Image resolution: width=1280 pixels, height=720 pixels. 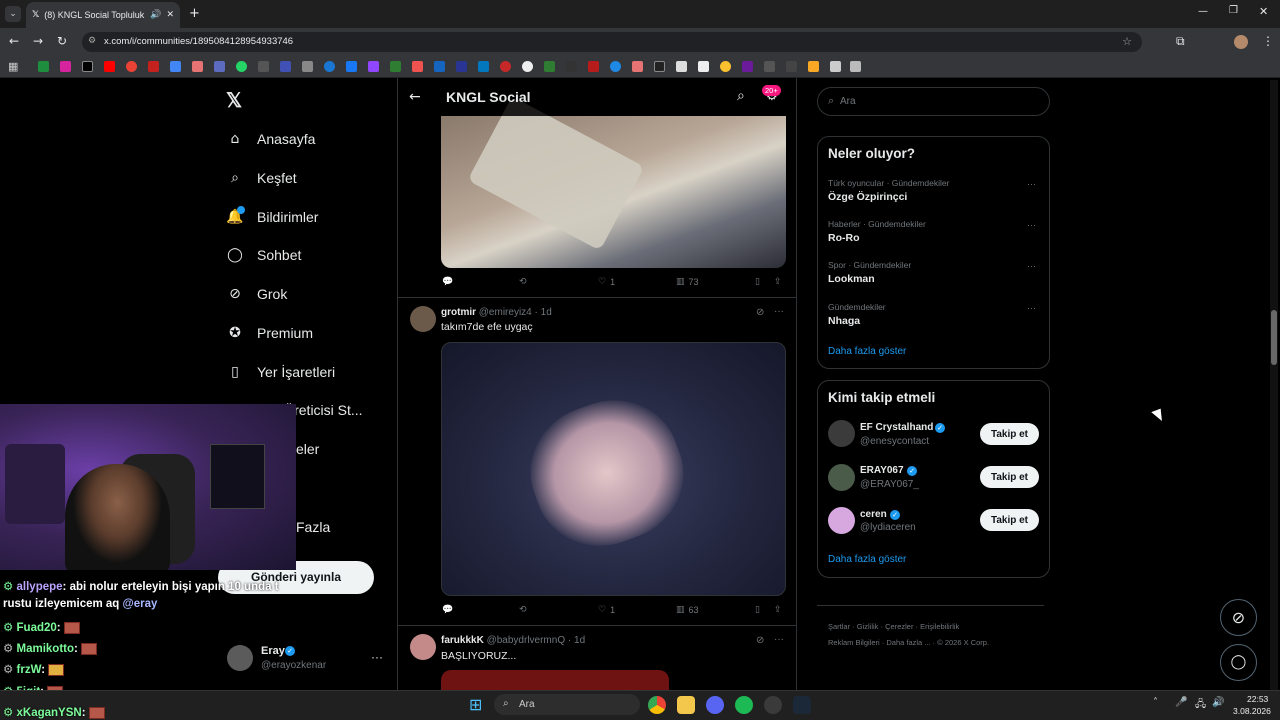 What do you see at coordinates (606, 282) in the screenshot?
I see `like-button: ♡ 1` at bounding box center [606, 282].